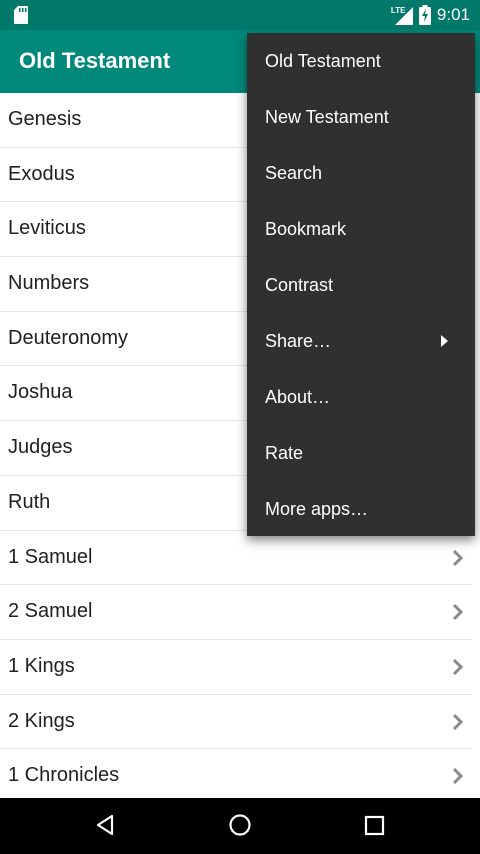 The height and width of the screenshot is (854, 480). What do you see at coordinates (402, 15) in the screenshot?
I see `signal-icon: LTE` at bounding box center [402, 15].